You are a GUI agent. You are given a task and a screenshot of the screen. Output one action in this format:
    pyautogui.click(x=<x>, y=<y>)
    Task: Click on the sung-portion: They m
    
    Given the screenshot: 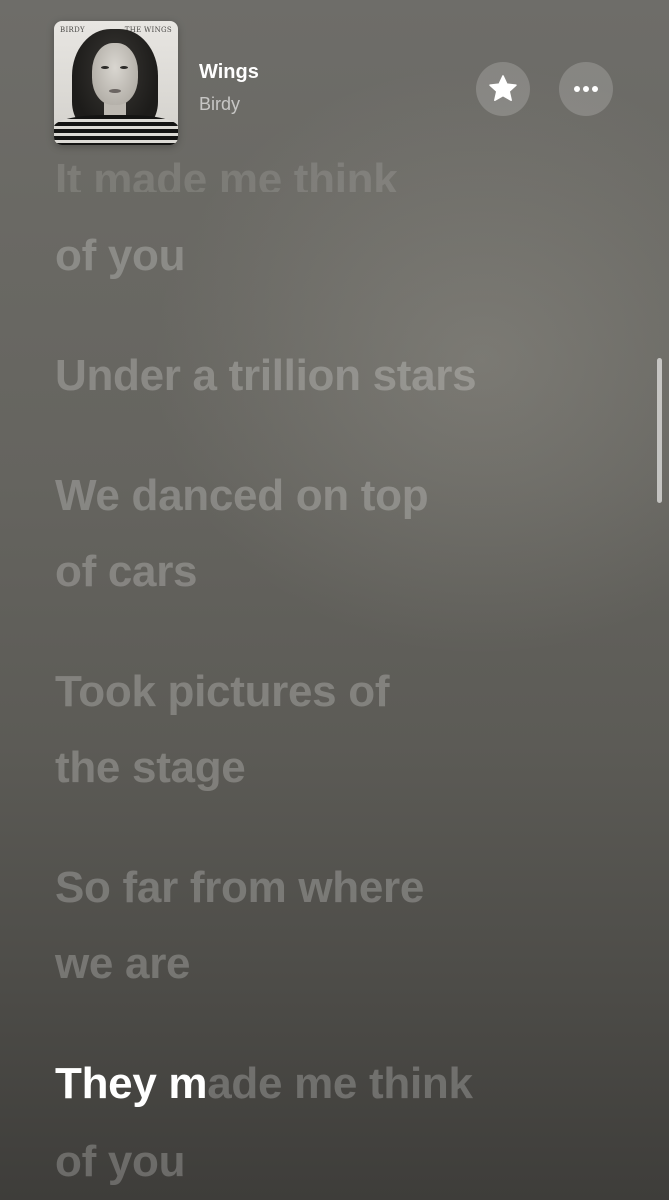 What is the action you would take?
    pyautogui.click(x=131, y=1083)
    